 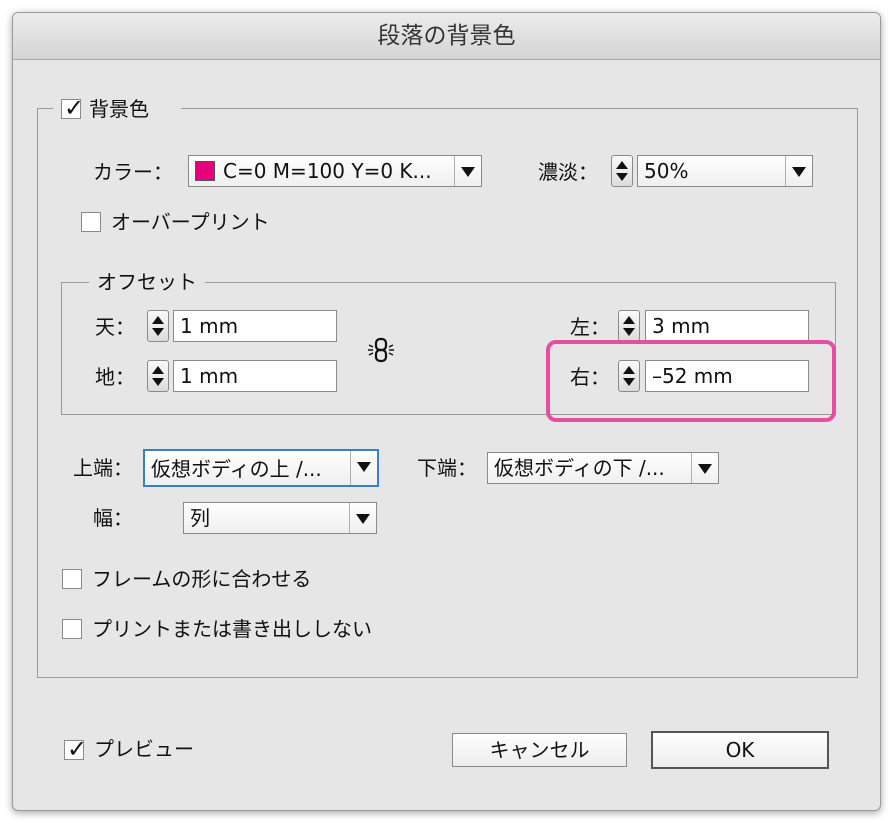 I want to click on top-offset-label: 天：, so click(x=115, y=327).